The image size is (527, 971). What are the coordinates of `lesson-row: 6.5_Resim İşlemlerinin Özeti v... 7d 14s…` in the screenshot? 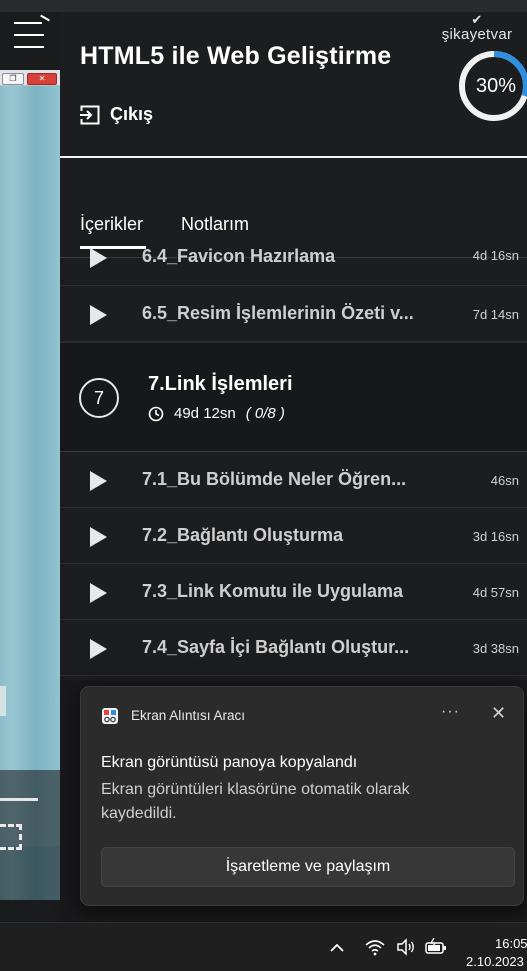 It's located at (293, 314).